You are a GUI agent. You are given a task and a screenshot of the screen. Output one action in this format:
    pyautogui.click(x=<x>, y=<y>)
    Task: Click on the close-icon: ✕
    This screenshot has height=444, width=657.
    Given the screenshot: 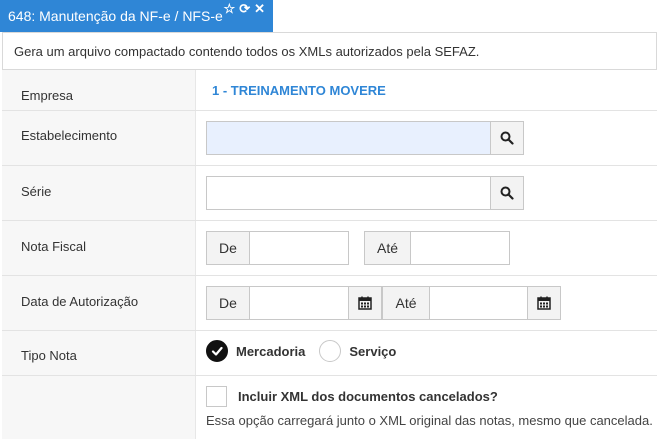 What is the action you would take?
    pyautogui.click(x=259, y=8)
    